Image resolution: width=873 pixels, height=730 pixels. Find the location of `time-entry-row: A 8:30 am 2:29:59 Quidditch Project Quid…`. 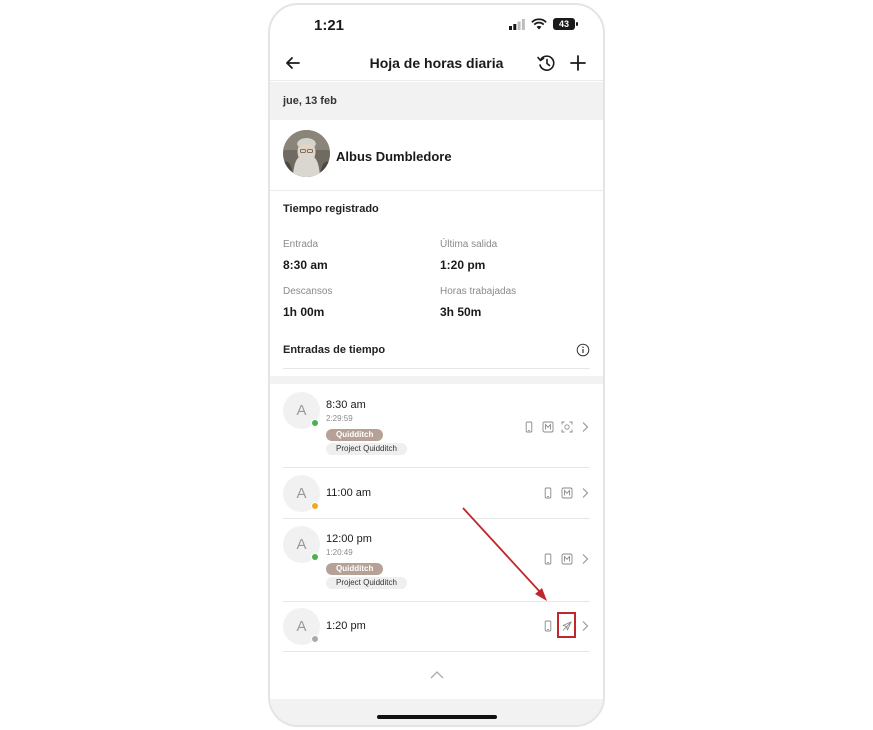

time-entry-row: A 8:30 am 2:29:59 Quidditch Project Quid… is located at coordinates (436, 426).